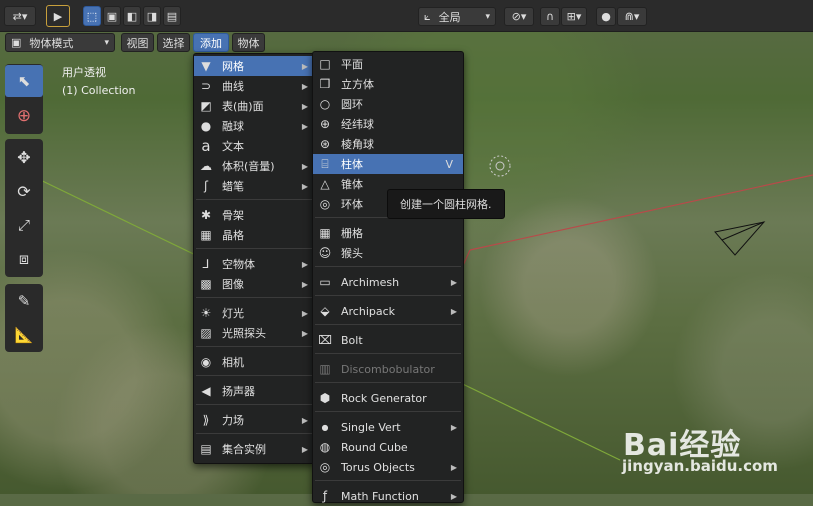 This screenshot has height=506, width=813. Describe the element at coordinates (206, 166) in the screenshot. I see `volume-icon: ☁` at that location.